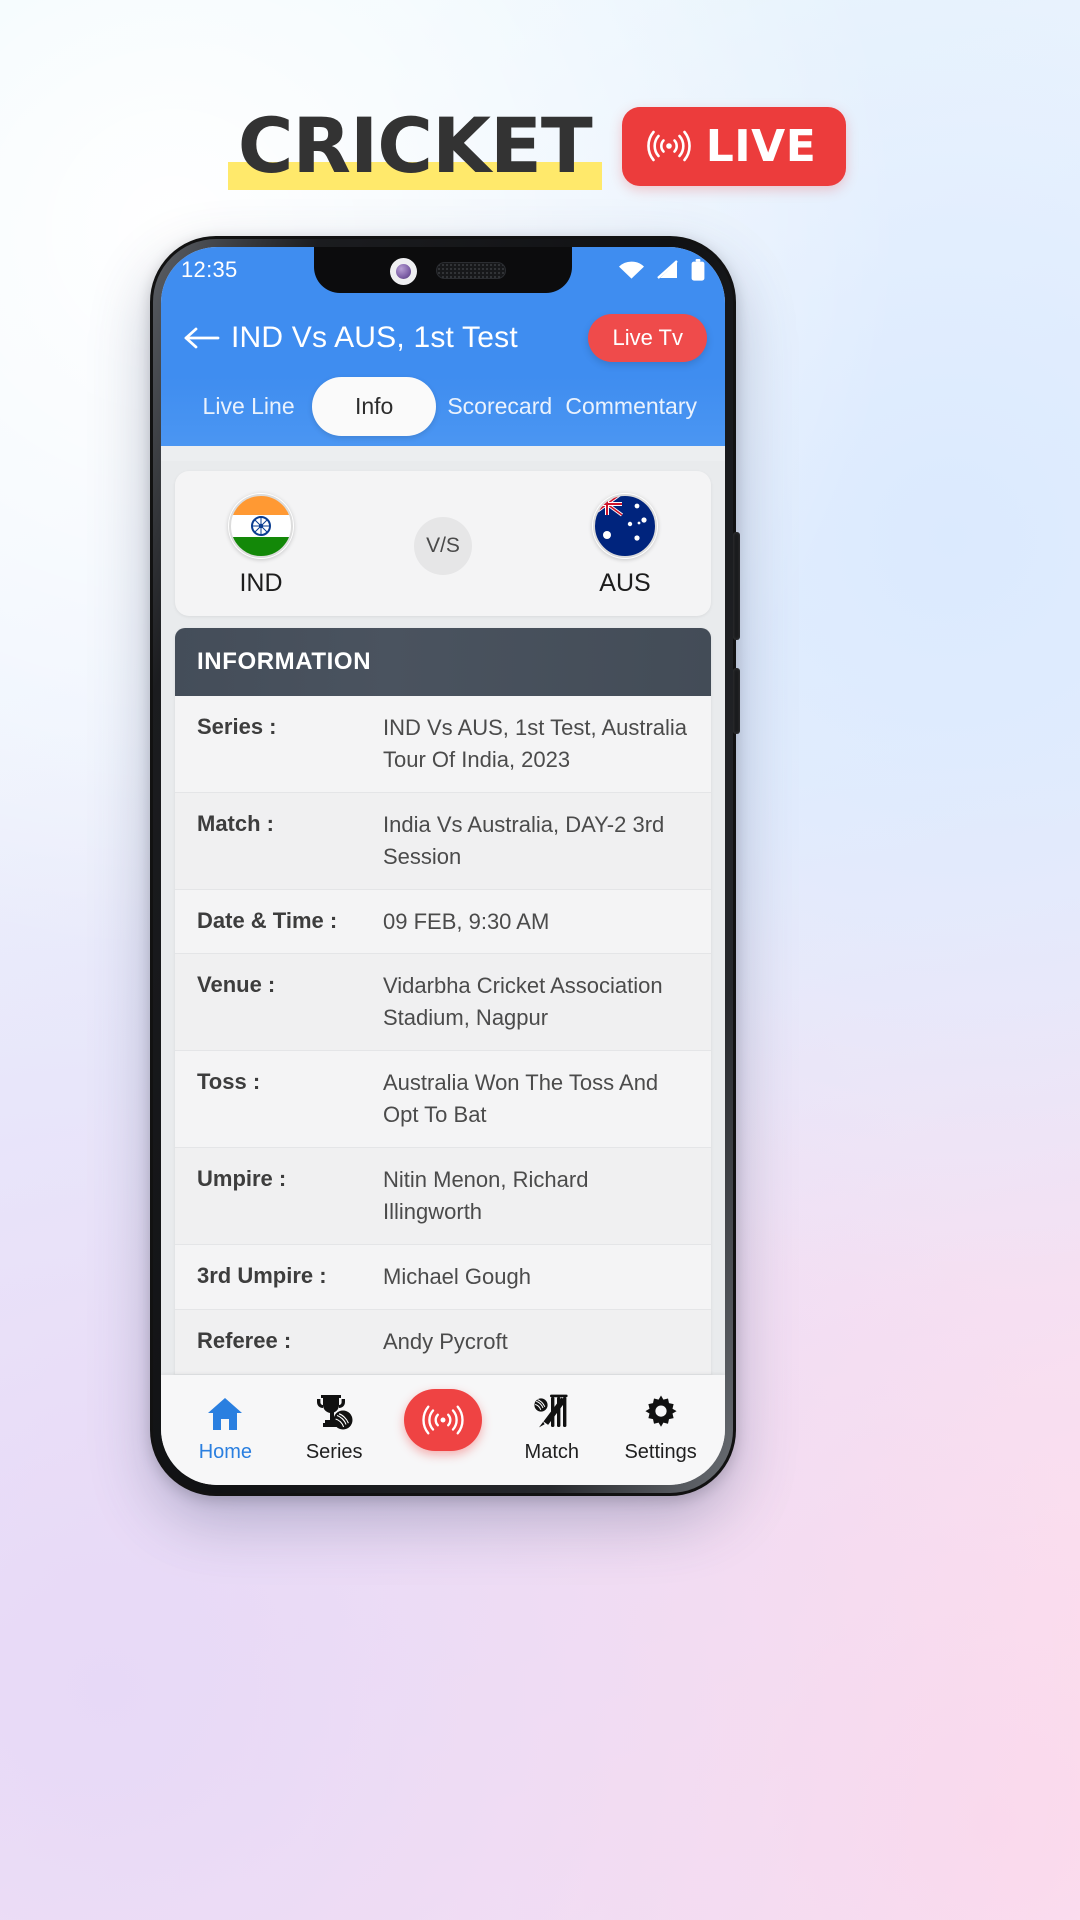 This screenshot has width=1080, height=1920. What do you see at coordinates (443, 662) in the screenshot?
I see `information-heading: INFORMATION` at bounding box center [443, 662].